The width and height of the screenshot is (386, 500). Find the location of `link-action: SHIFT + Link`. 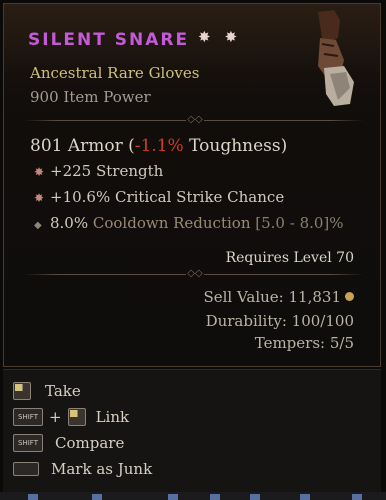

link-action: SHIFT + Link is located at coordinates (71, 417).